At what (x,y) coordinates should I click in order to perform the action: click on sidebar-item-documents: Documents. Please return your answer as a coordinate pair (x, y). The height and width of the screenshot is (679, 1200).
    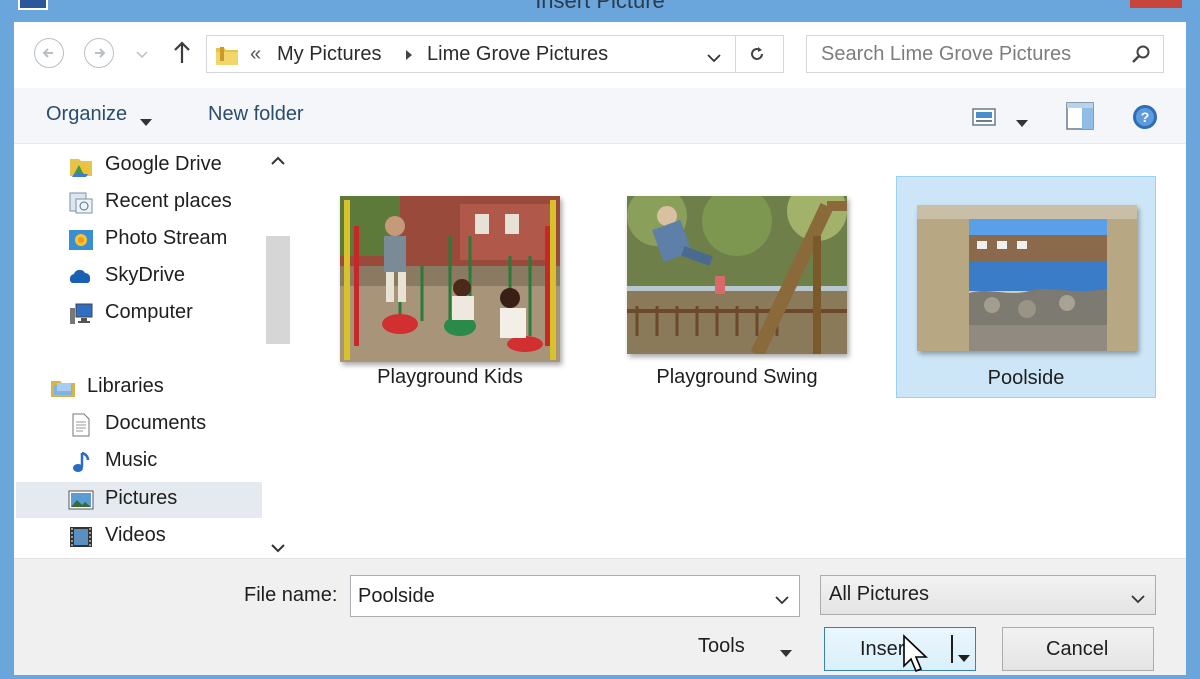
    Looking at the image, I should click on (139, 425).